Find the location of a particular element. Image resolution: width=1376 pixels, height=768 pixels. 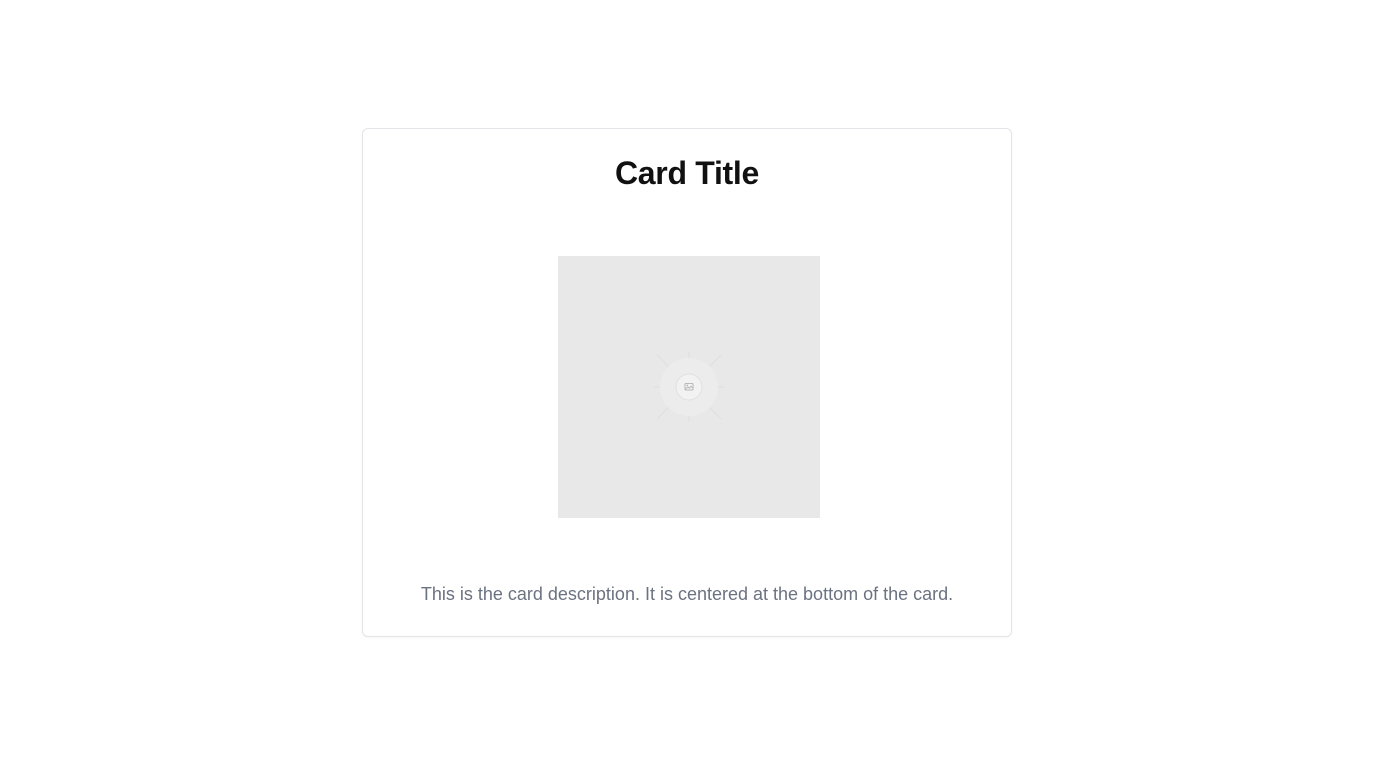

card-image-placeholder is located at coordinates (689, 387).